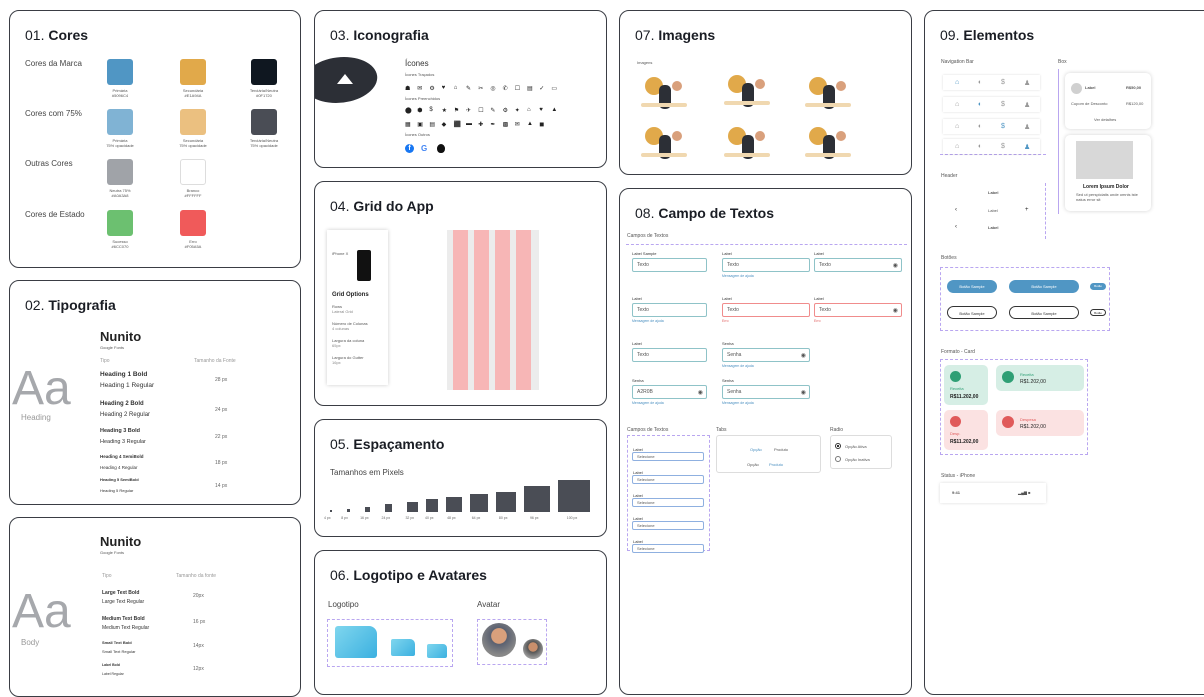 This screenshot has height=697, width=1204. Describe the element at coordinates (1098, 286) in the screenshot. I see `primary-button-small: Botão` at that location.